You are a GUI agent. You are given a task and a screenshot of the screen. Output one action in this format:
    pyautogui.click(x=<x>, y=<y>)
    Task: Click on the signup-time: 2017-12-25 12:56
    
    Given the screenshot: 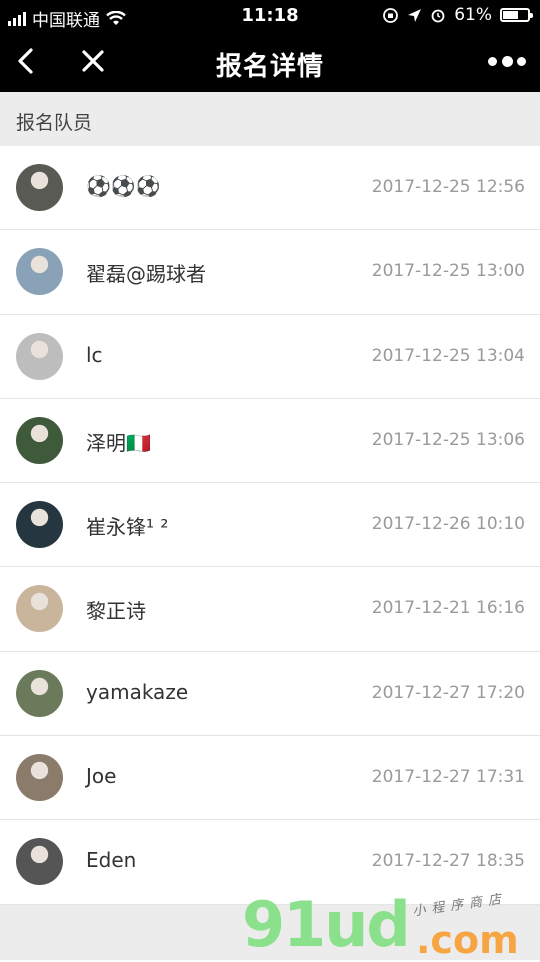 What is the action you would take?
    pyautogui.click(x=448, y=187)
    